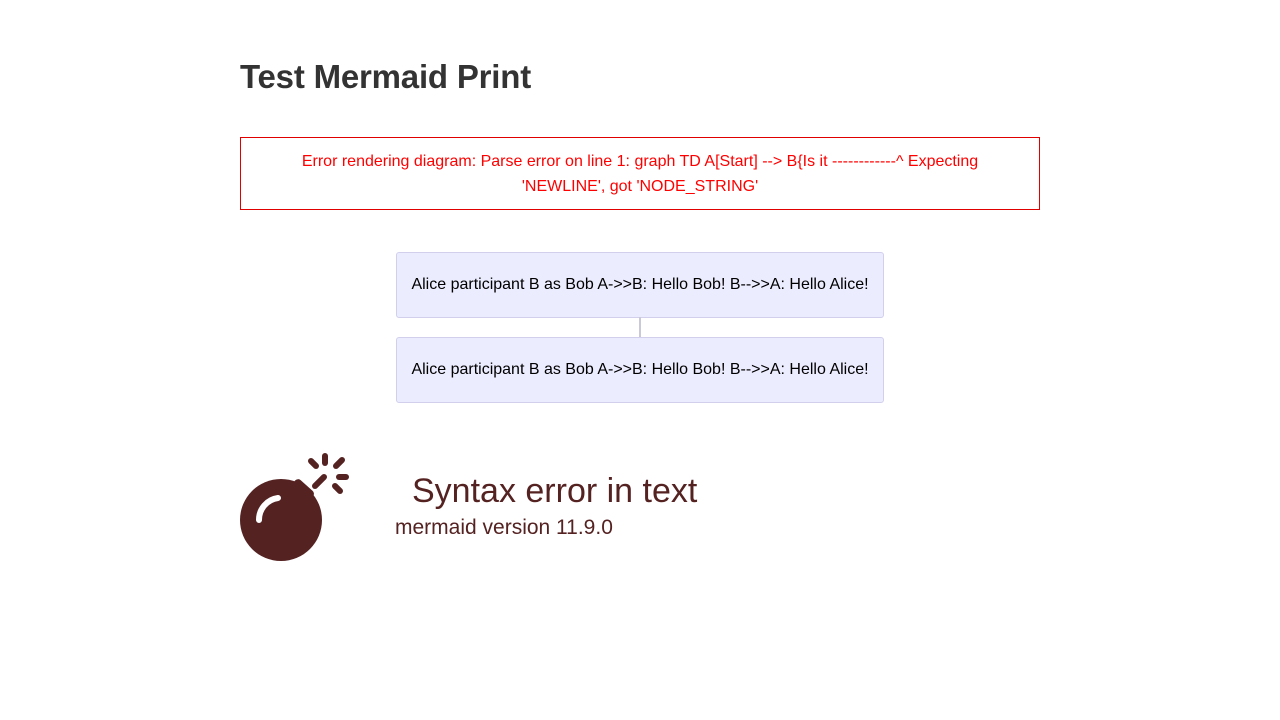 The image size is (1280, 720). Describe the element at coordinates (294, 507) in the screenshot. I see `bomb-icon` at that location.